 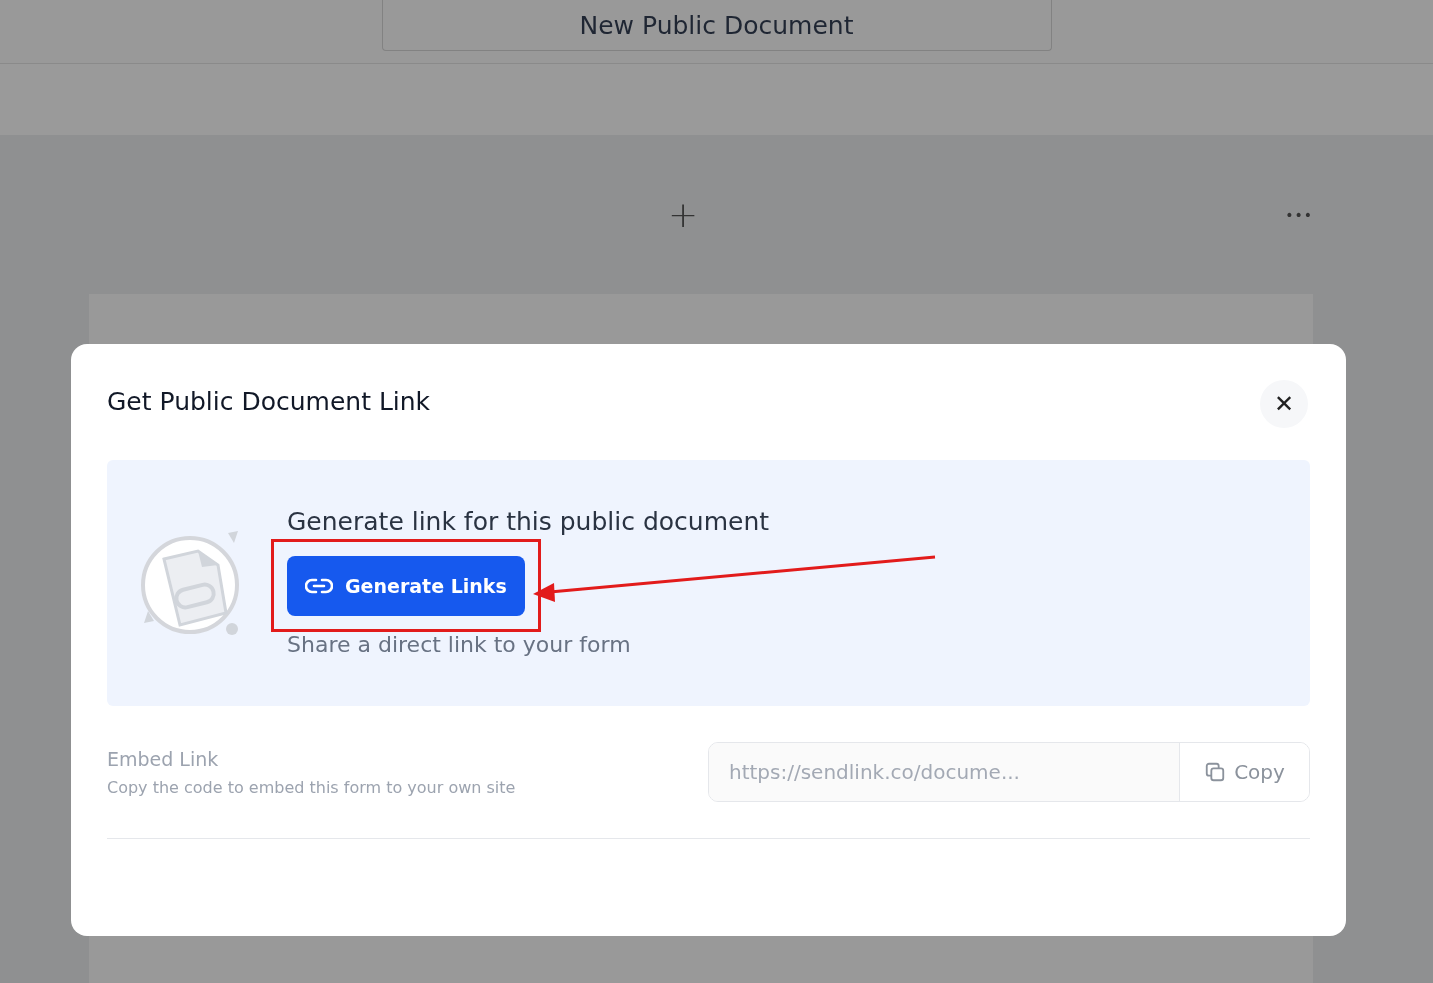 What do you see at coordinates (459, 644) in the screenshot?
I see `generate-description: Share a direct link to your form` at bounding box center [459, 644].